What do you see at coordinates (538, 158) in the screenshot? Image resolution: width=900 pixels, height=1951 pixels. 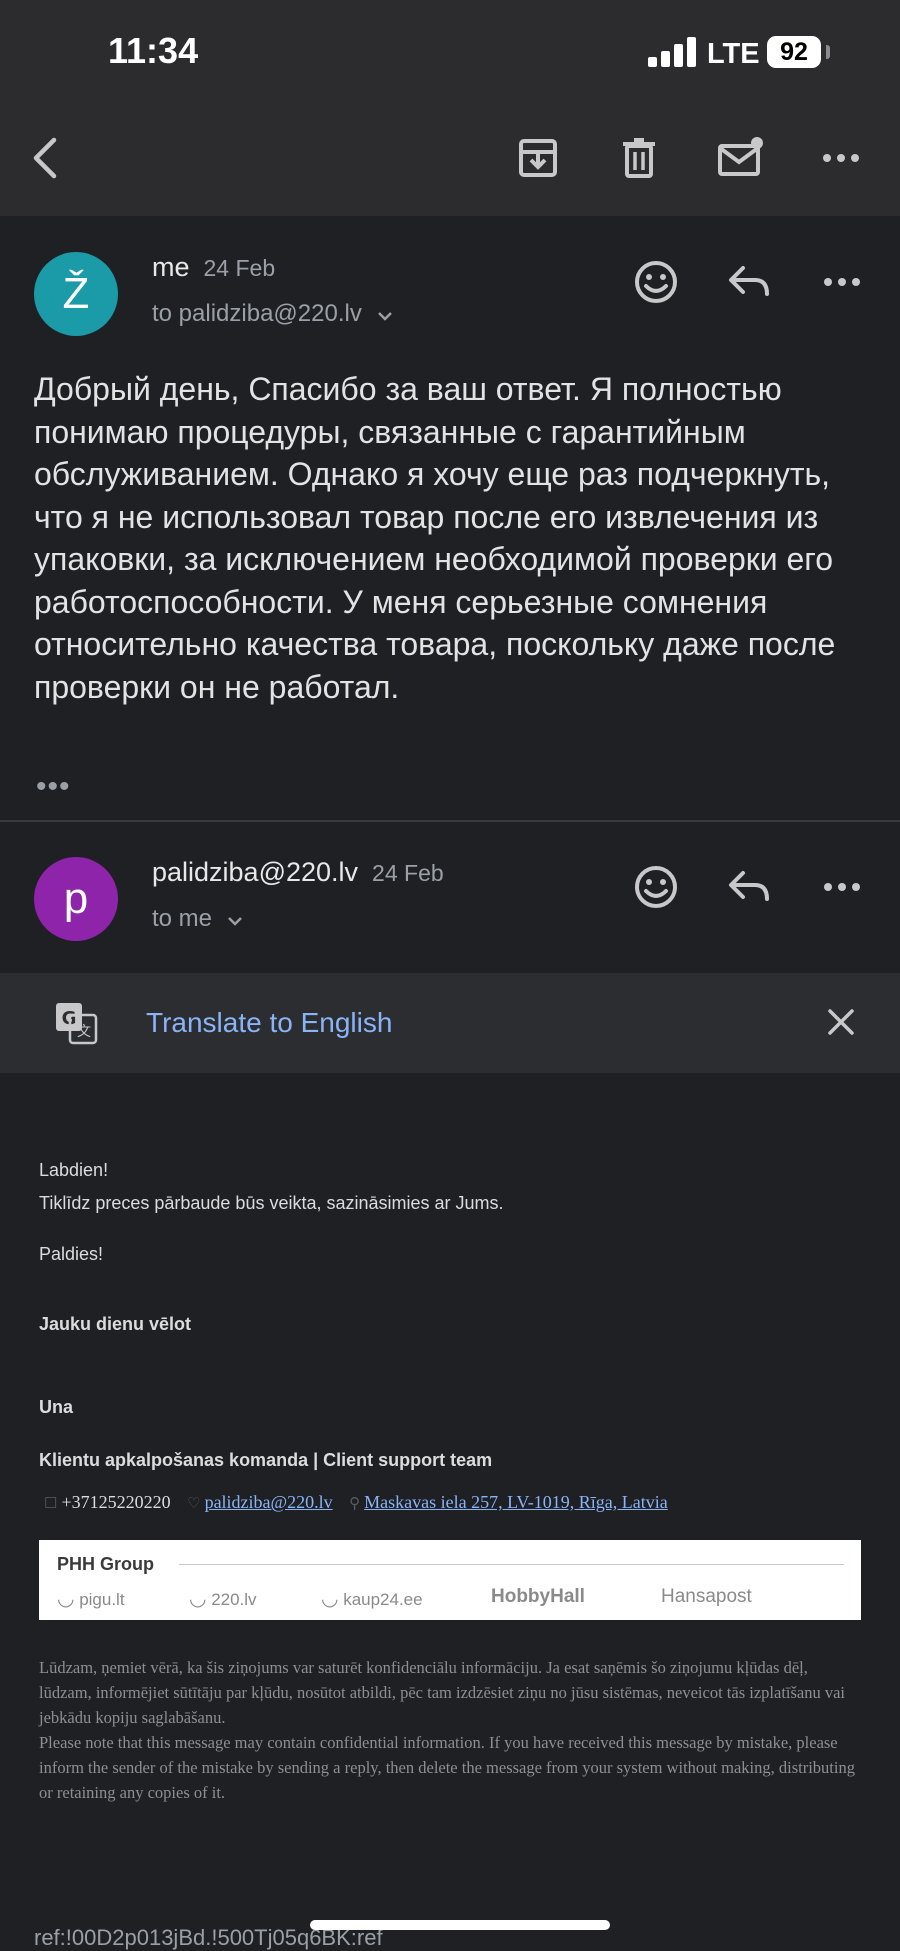 I see `archive-icon` at bounding box center [538, 158].